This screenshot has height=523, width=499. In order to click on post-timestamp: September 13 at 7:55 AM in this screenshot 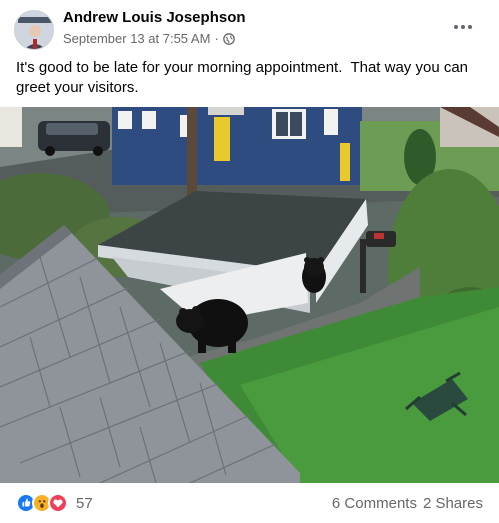, I will do `click(136, 38)`.